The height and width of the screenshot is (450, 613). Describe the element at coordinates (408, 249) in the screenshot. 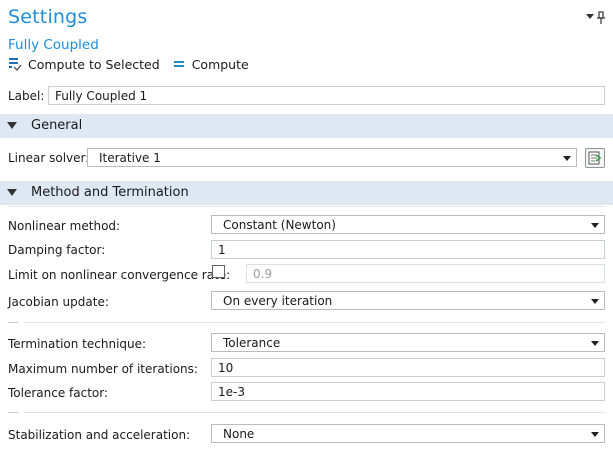

I see `damping-factor-input: 1` at that location.